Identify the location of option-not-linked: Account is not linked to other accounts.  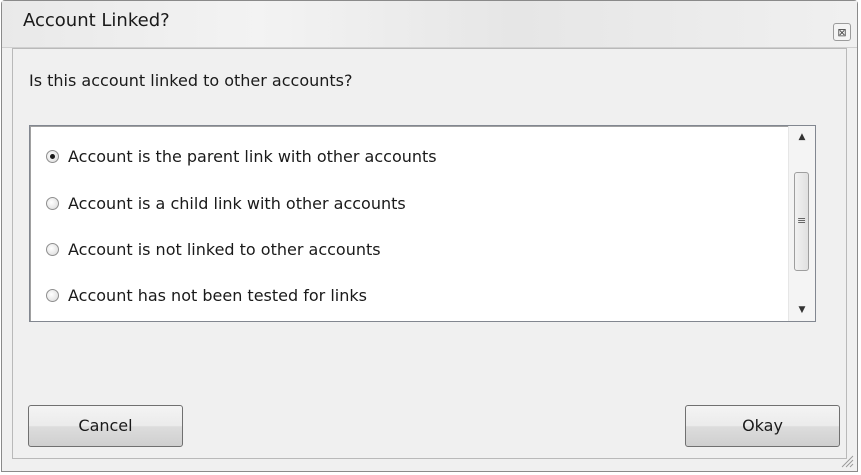
(213, 249).